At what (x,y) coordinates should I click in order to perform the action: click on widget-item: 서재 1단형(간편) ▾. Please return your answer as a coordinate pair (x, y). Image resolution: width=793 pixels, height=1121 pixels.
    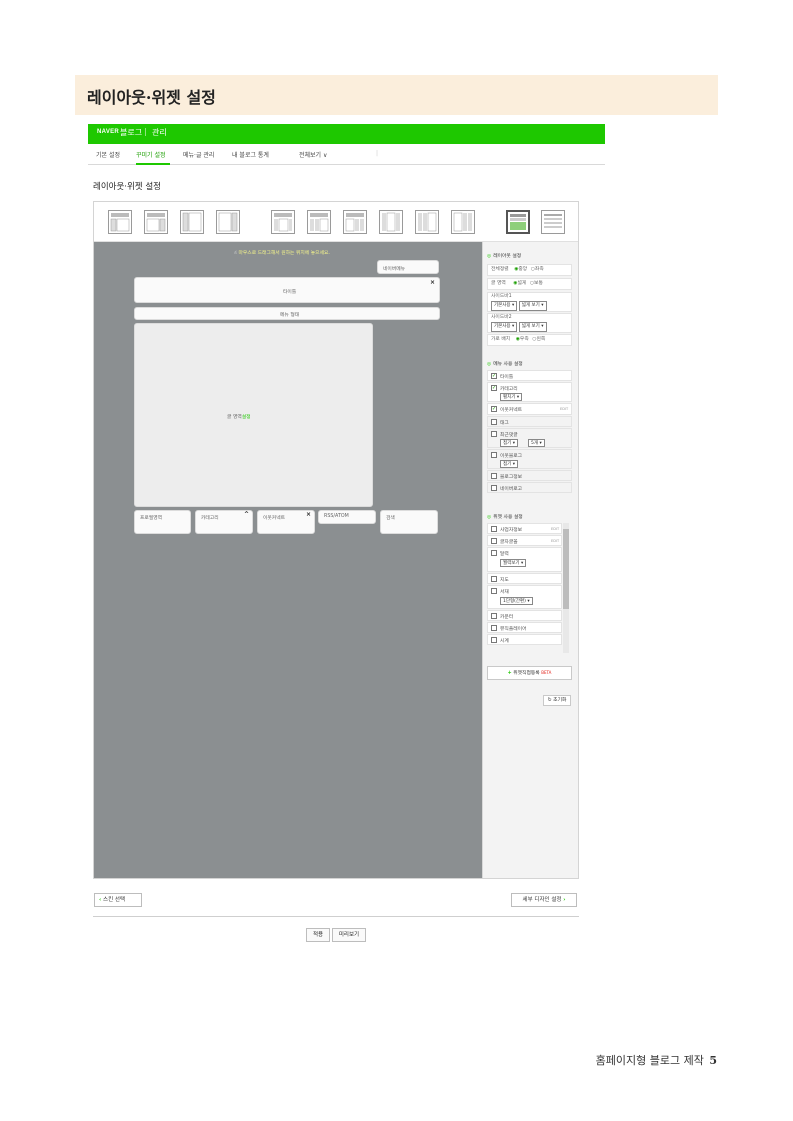
    Looking at the image, I should click on (524, 597).